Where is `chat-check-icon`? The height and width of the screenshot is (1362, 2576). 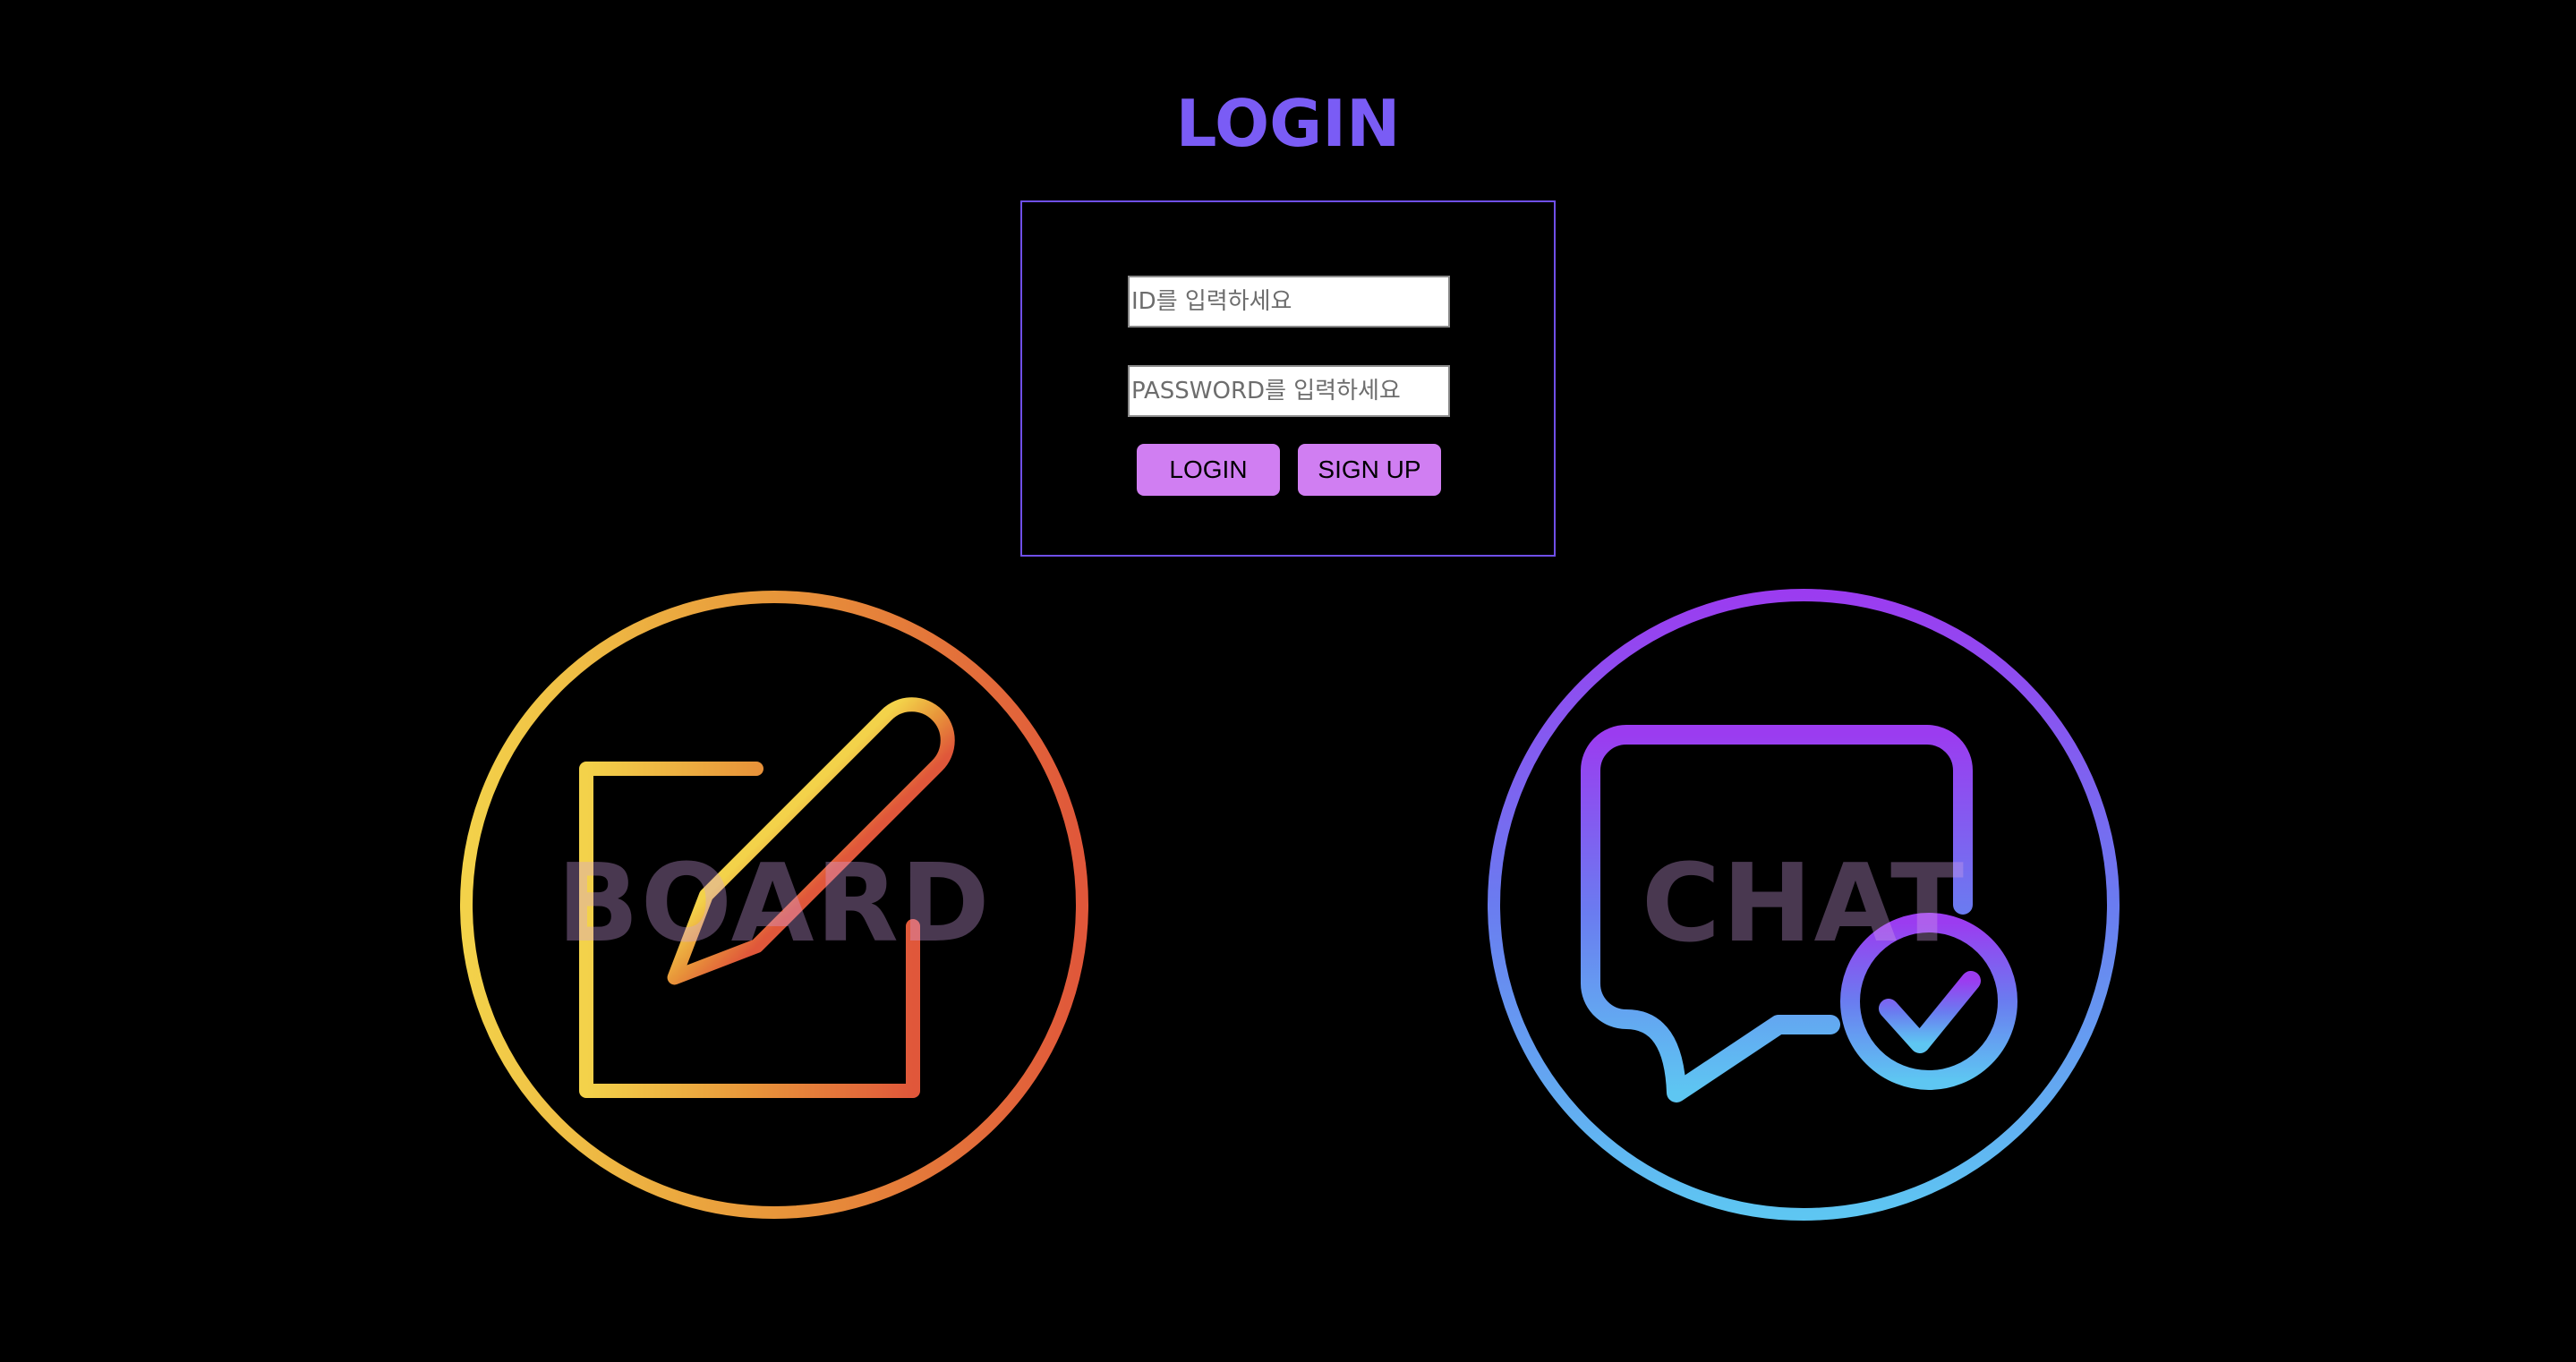 chat-check-icon is located at coordinates (1804, 905).